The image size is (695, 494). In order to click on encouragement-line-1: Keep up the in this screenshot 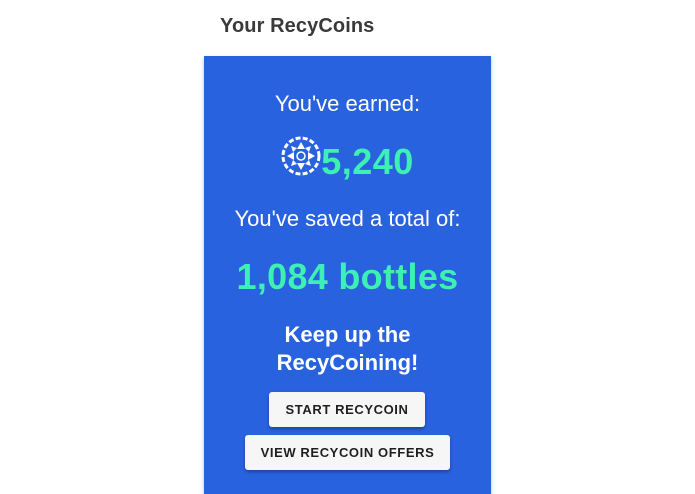, I will do `click(347, 334)`.